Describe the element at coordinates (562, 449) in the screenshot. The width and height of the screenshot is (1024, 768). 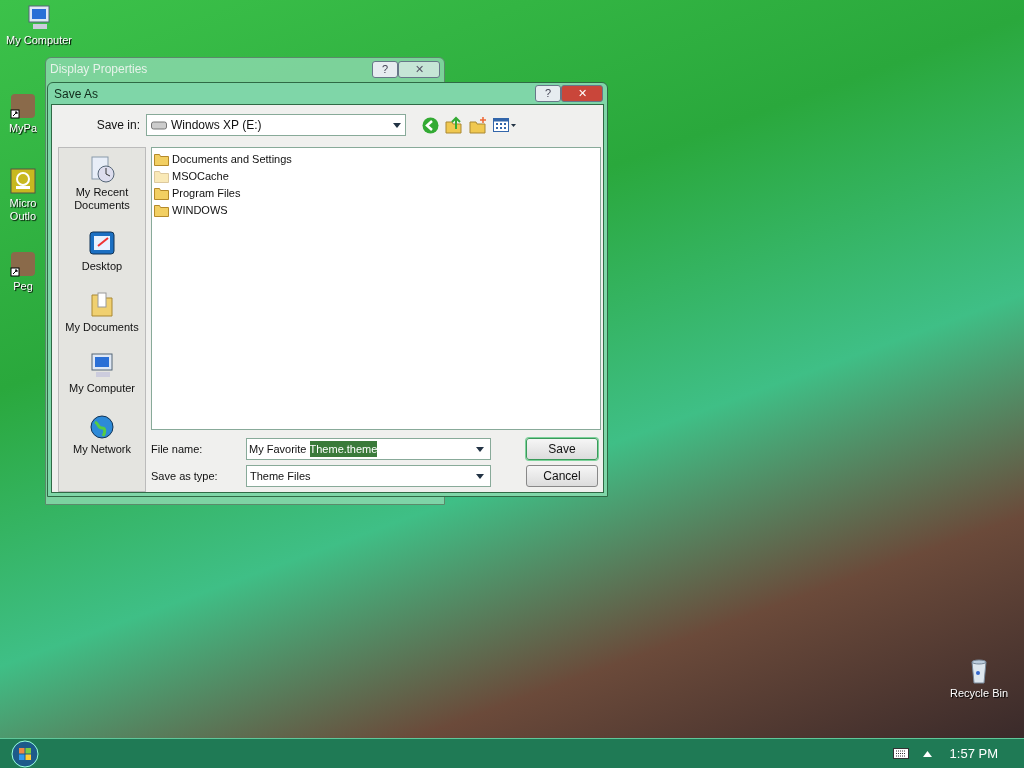
I see `save-button: Save` at that location.